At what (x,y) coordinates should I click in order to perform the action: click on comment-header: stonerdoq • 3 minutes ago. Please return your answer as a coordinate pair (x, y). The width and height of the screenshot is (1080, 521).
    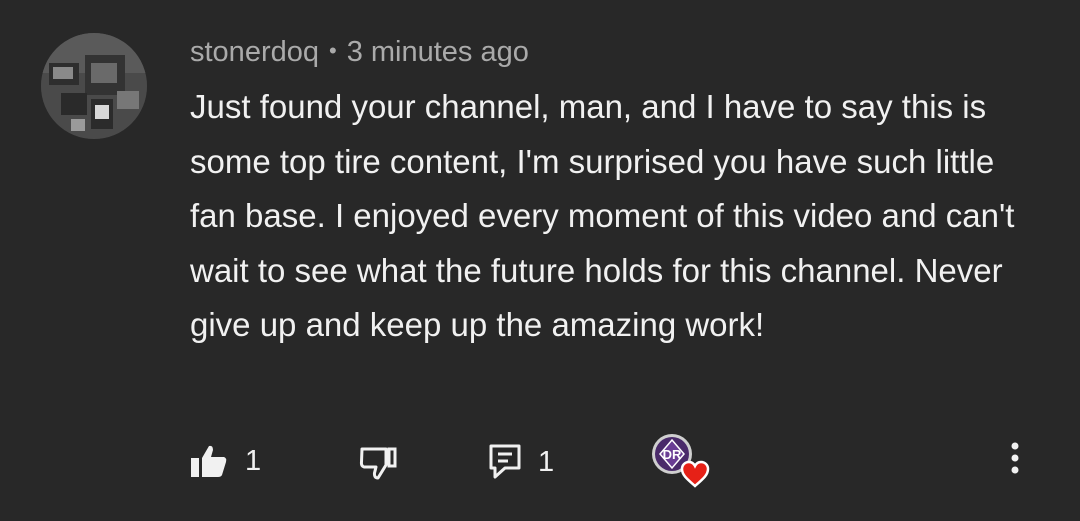
    Looking at the image, I should click on (359, 53).